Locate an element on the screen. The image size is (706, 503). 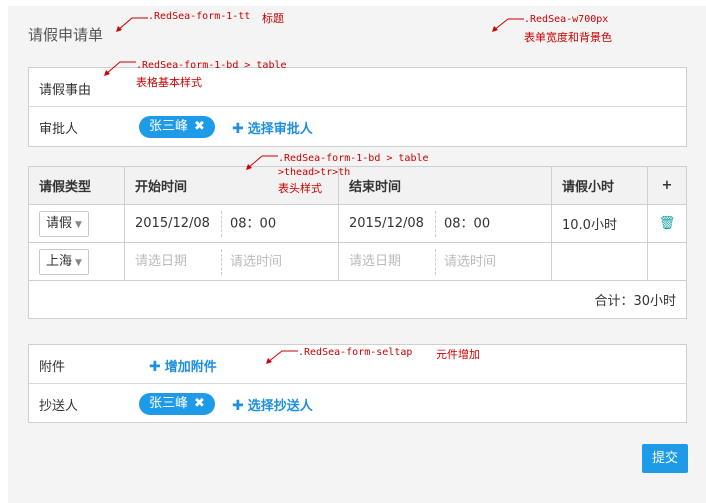
annotation-title-note: 标题 is located at coordinates (273, 18).